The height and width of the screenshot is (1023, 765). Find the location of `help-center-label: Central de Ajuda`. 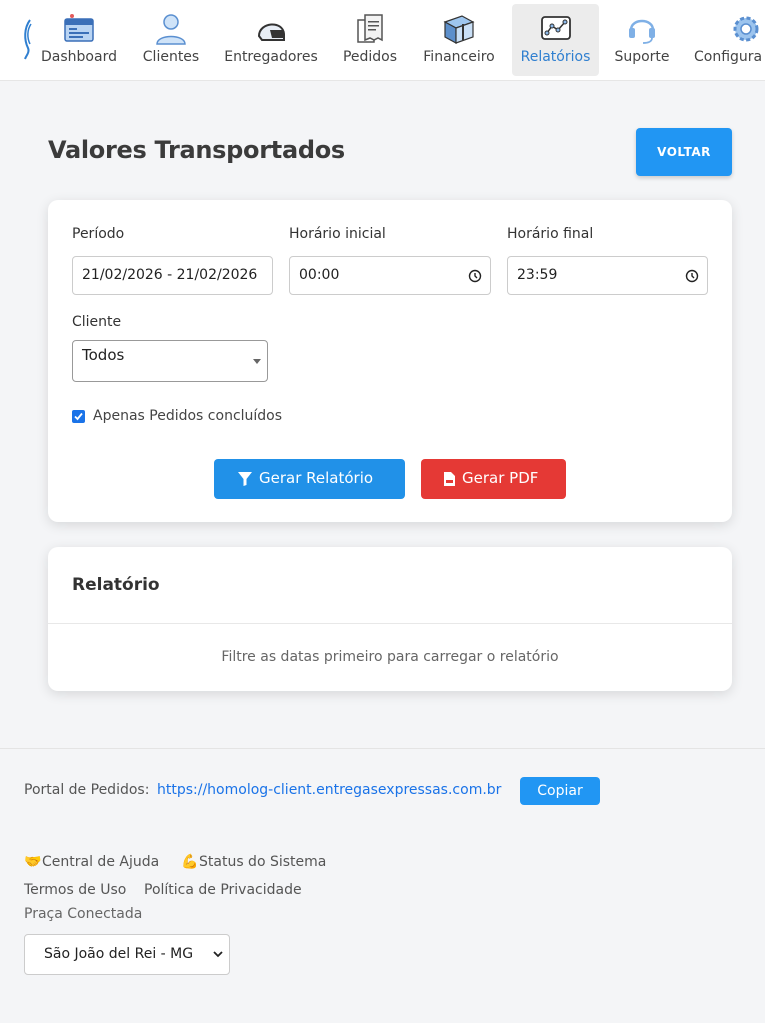

help-center-label: Central de Ajuda is located at coordinates (101, 862).